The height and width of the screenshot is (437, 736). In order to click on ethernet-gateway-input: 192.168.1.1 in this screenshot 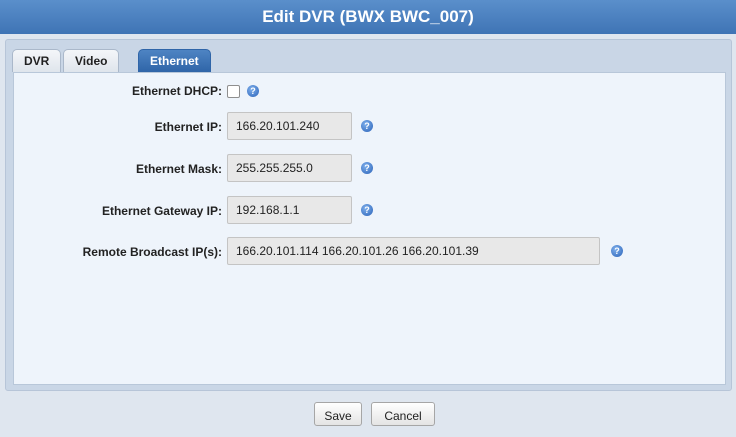, I will do `click(289, 210)`.